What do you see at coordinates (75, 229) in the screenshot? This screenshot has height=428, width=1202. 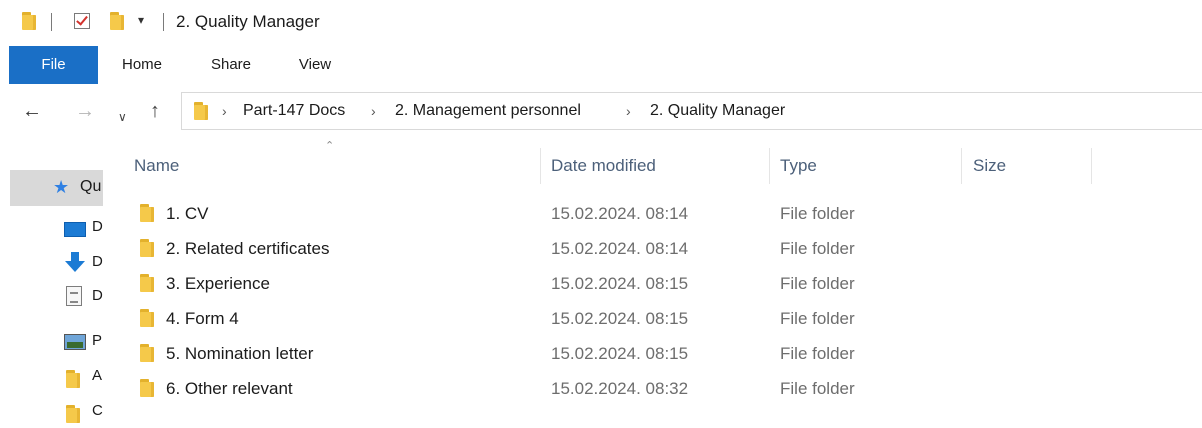 I see `desktop-icon` at bounding box center [75, 229].